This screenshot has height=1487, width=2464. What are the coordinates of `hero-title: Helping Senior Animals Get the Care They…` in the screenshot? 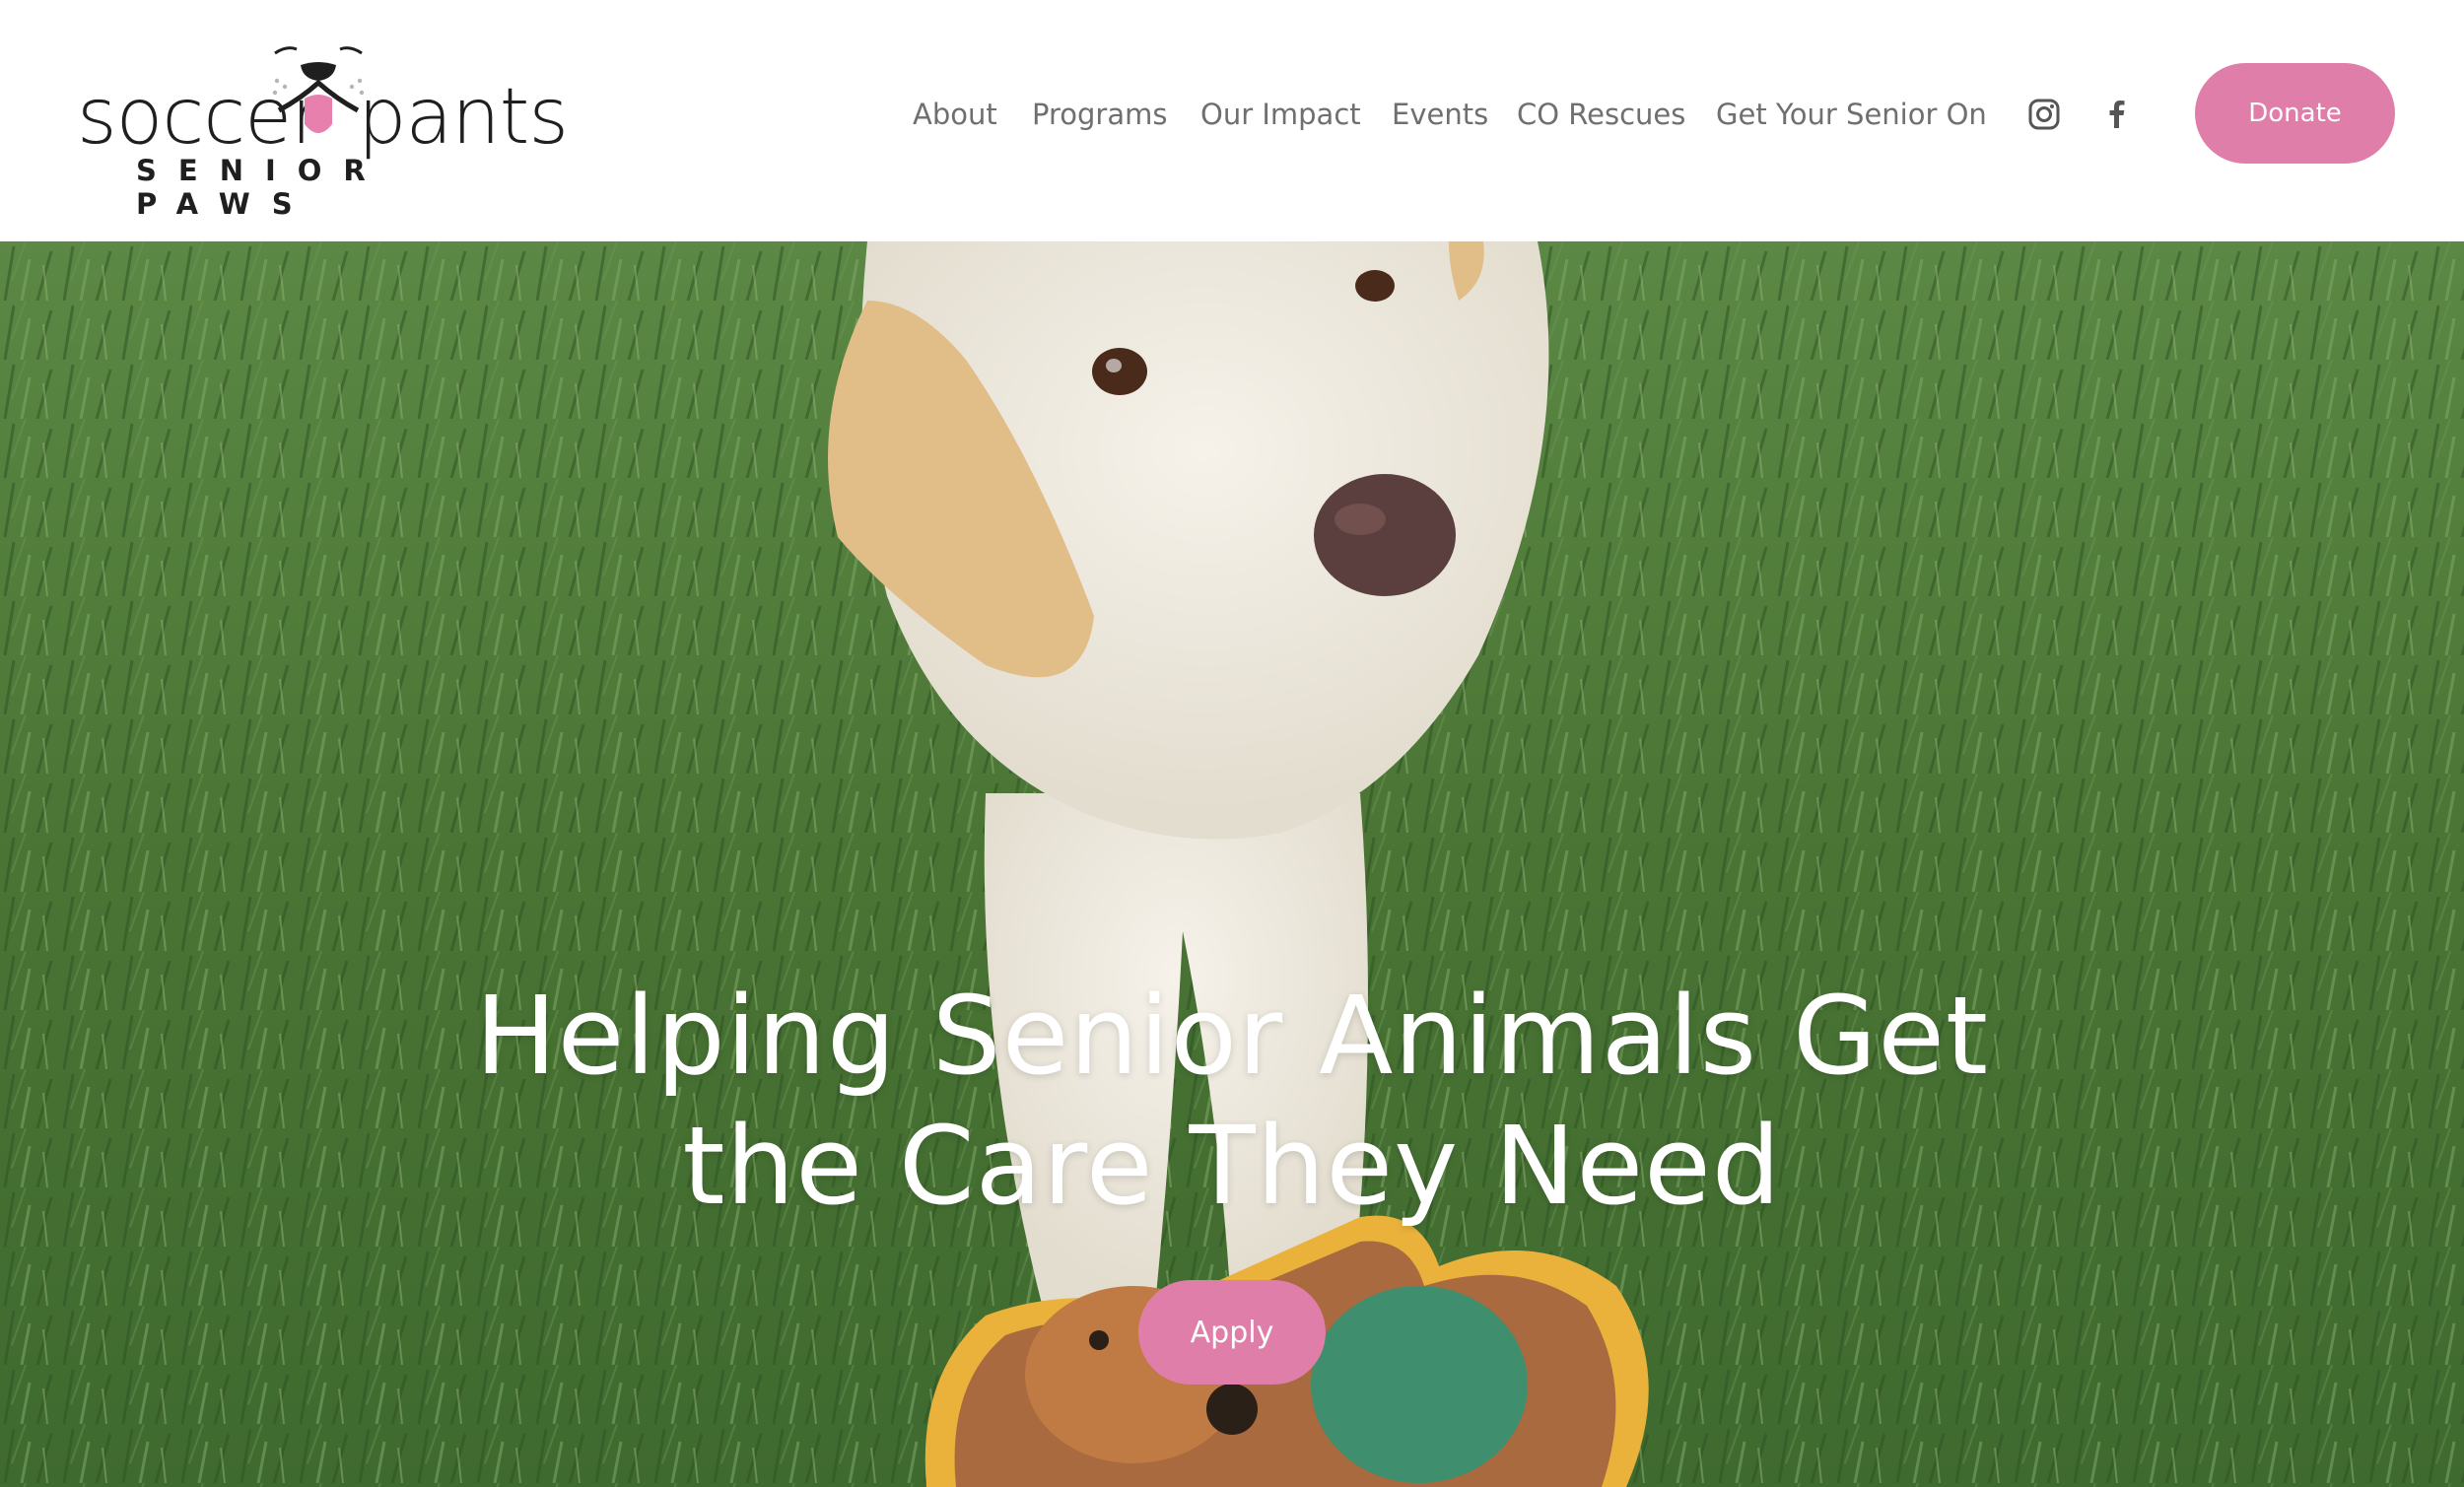 It's located at (1232, 1101).